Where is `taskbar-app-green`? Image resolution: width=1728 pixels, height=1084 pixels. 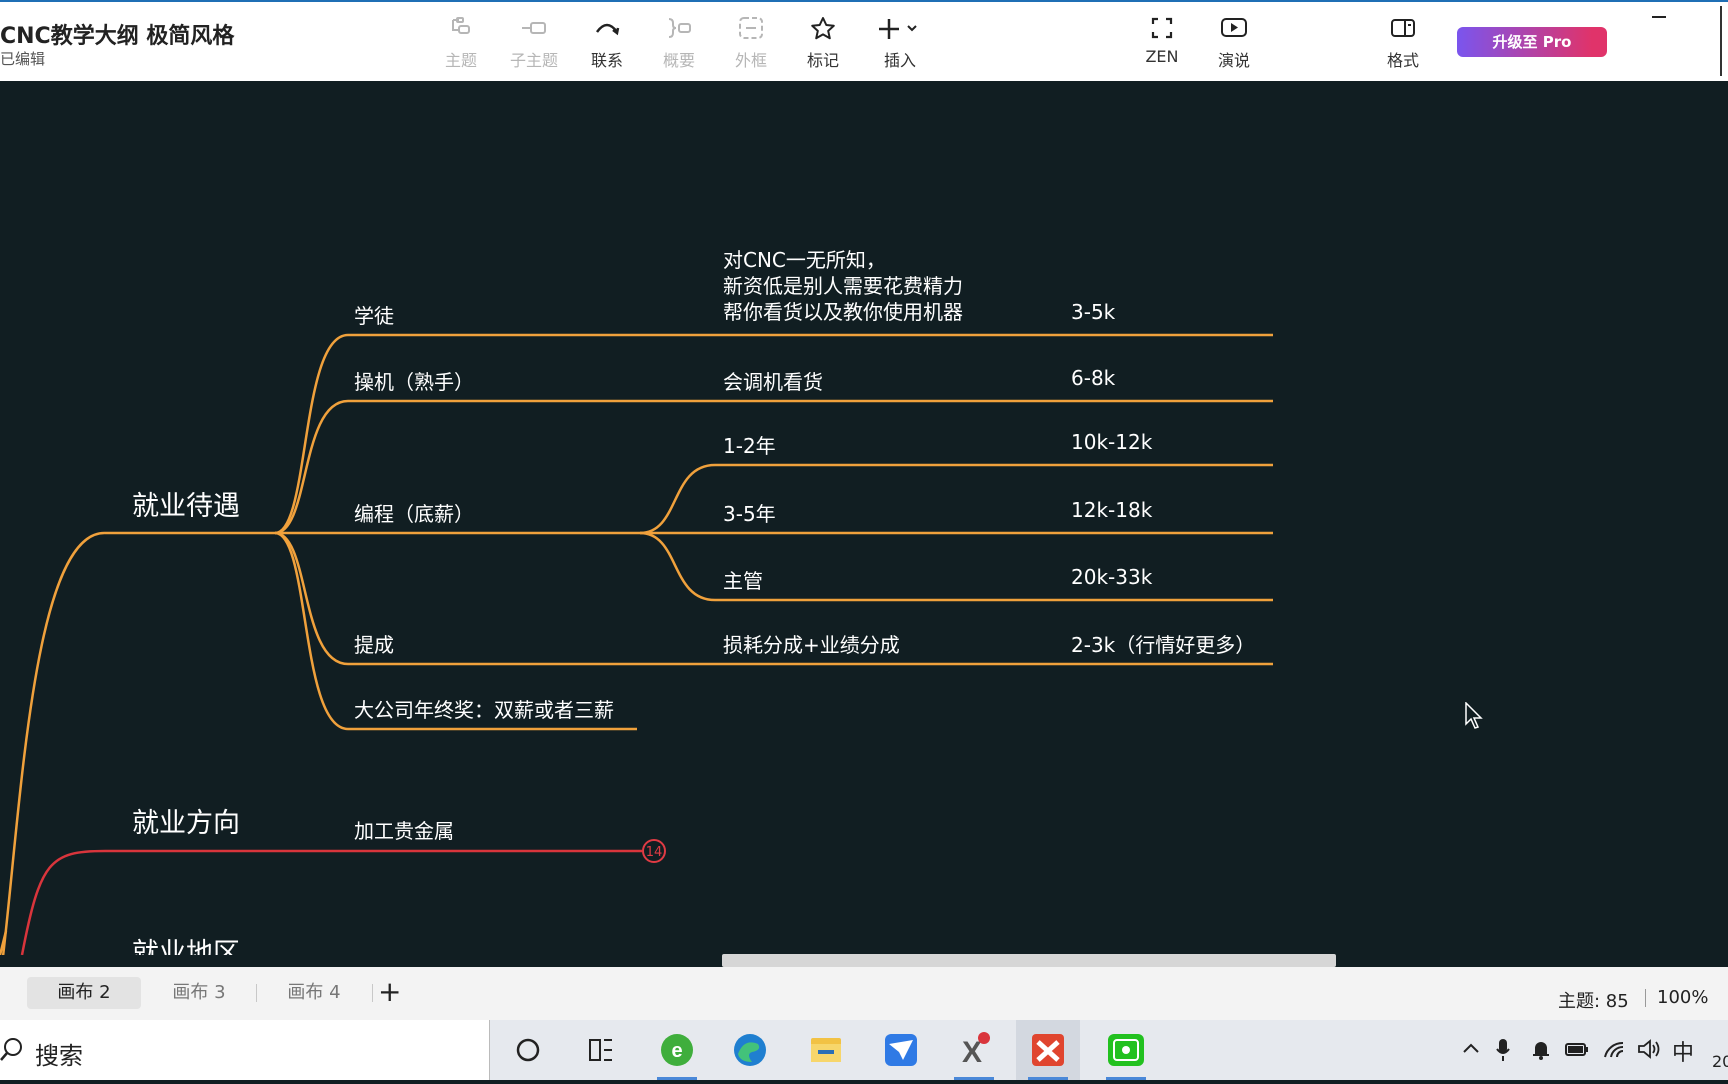 taskbar-app-green is located at coordinates (1126, 1050).